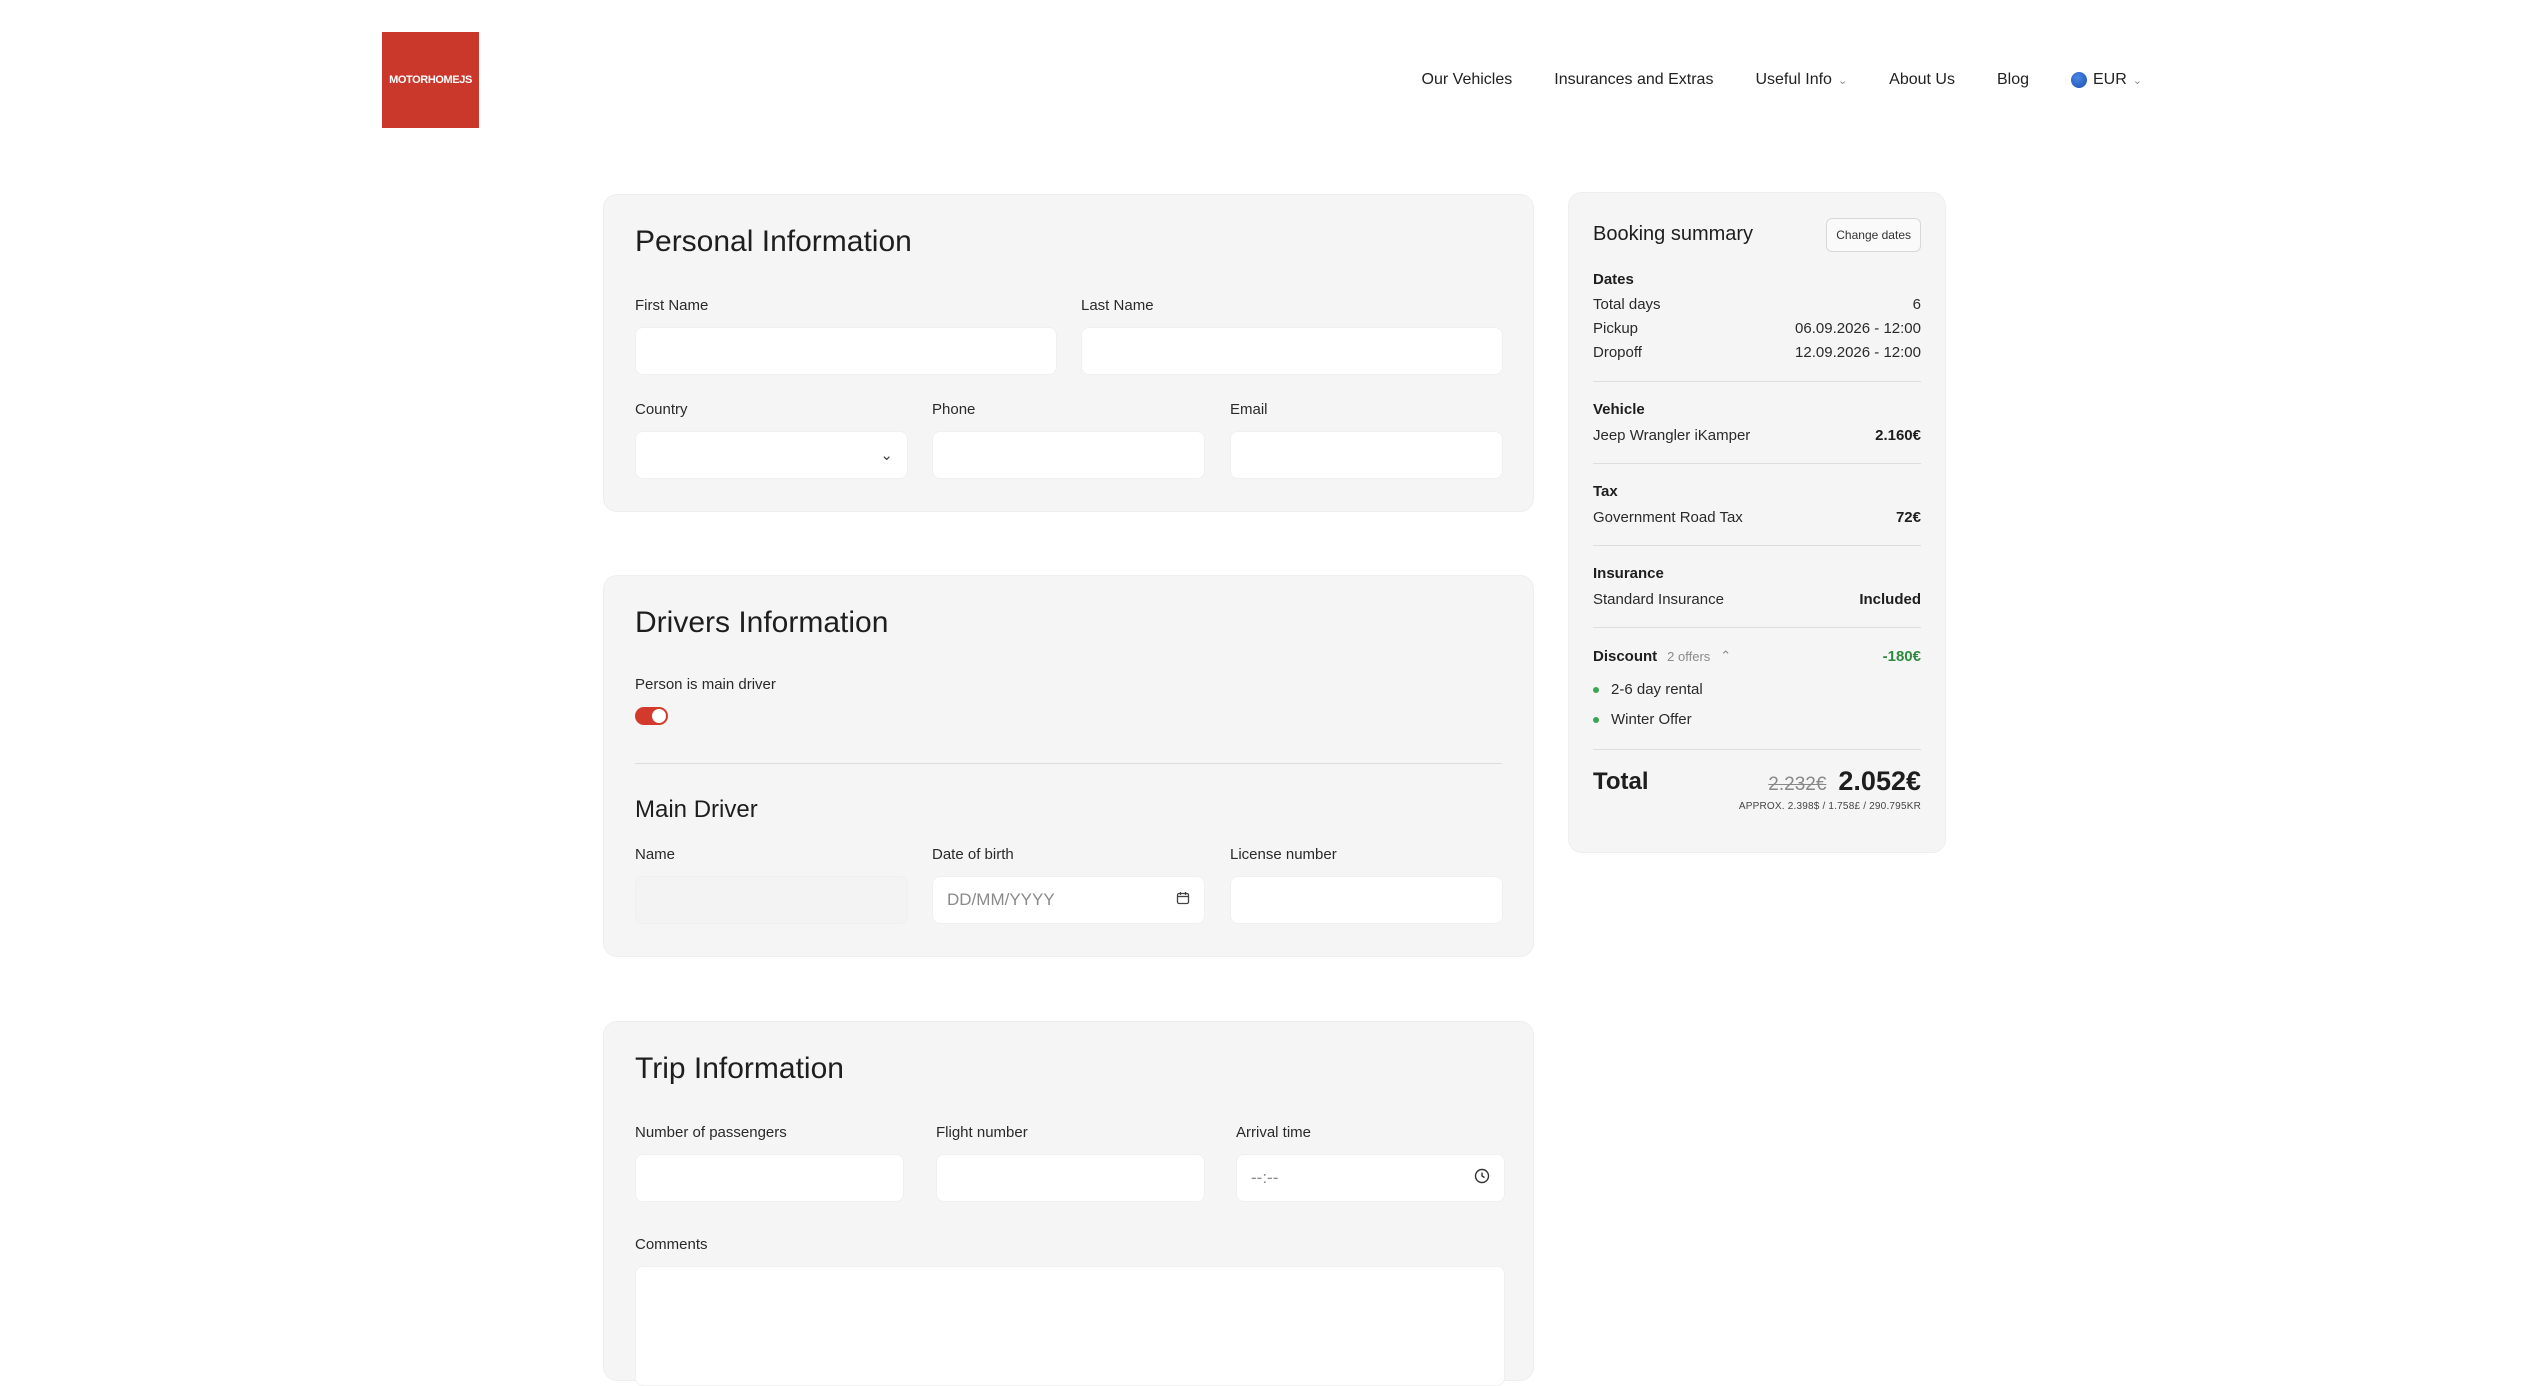  What do you see at coordinates (1183, 900) in the screenshot?
I see `calendar-icon` at bounding box center [1183, 900].